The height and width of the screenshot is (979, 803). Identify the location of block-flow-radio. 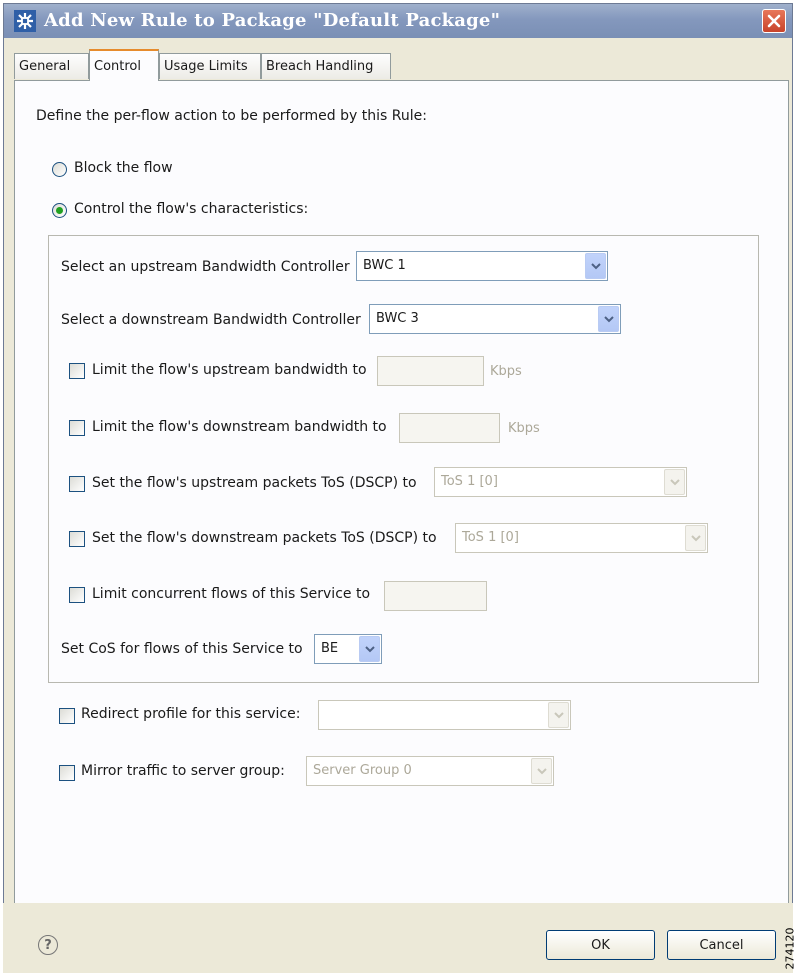
(59, 169).